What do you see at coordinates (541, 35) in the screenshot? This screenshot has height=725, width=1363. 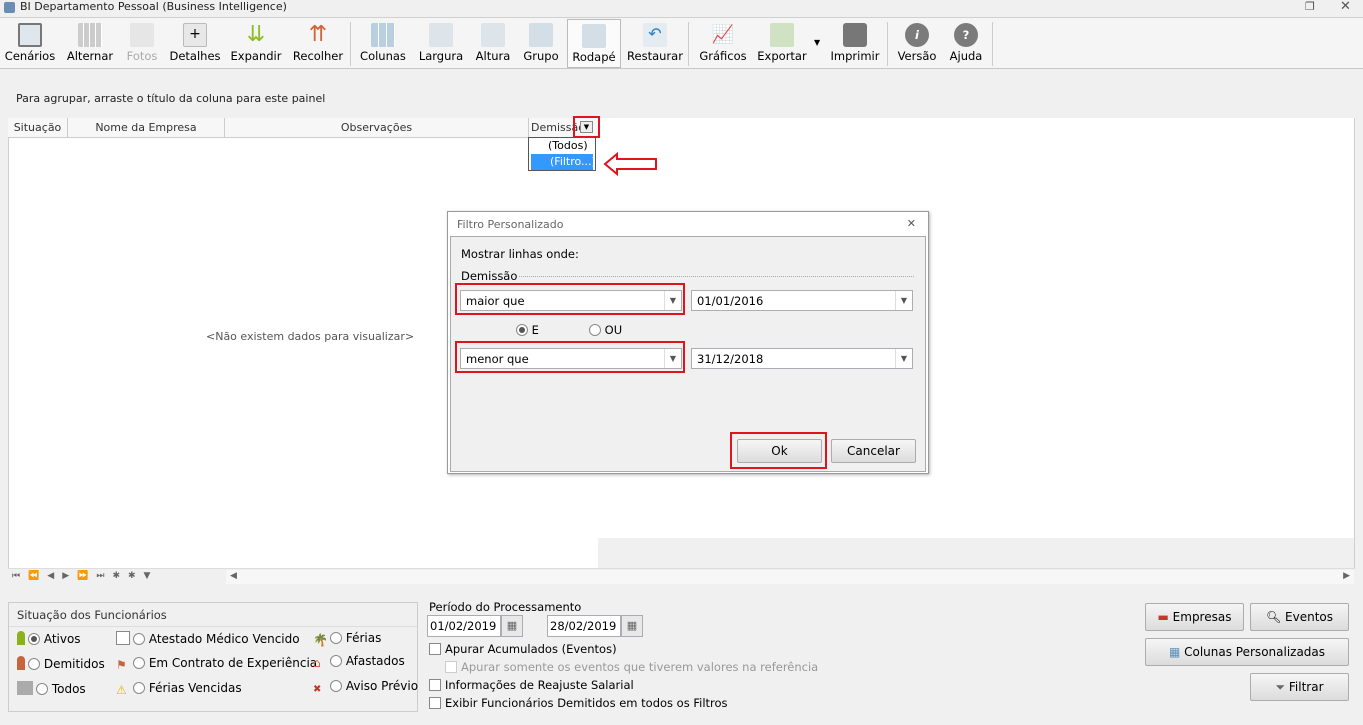 I see `group-icon` at bounding box center [541, 35].